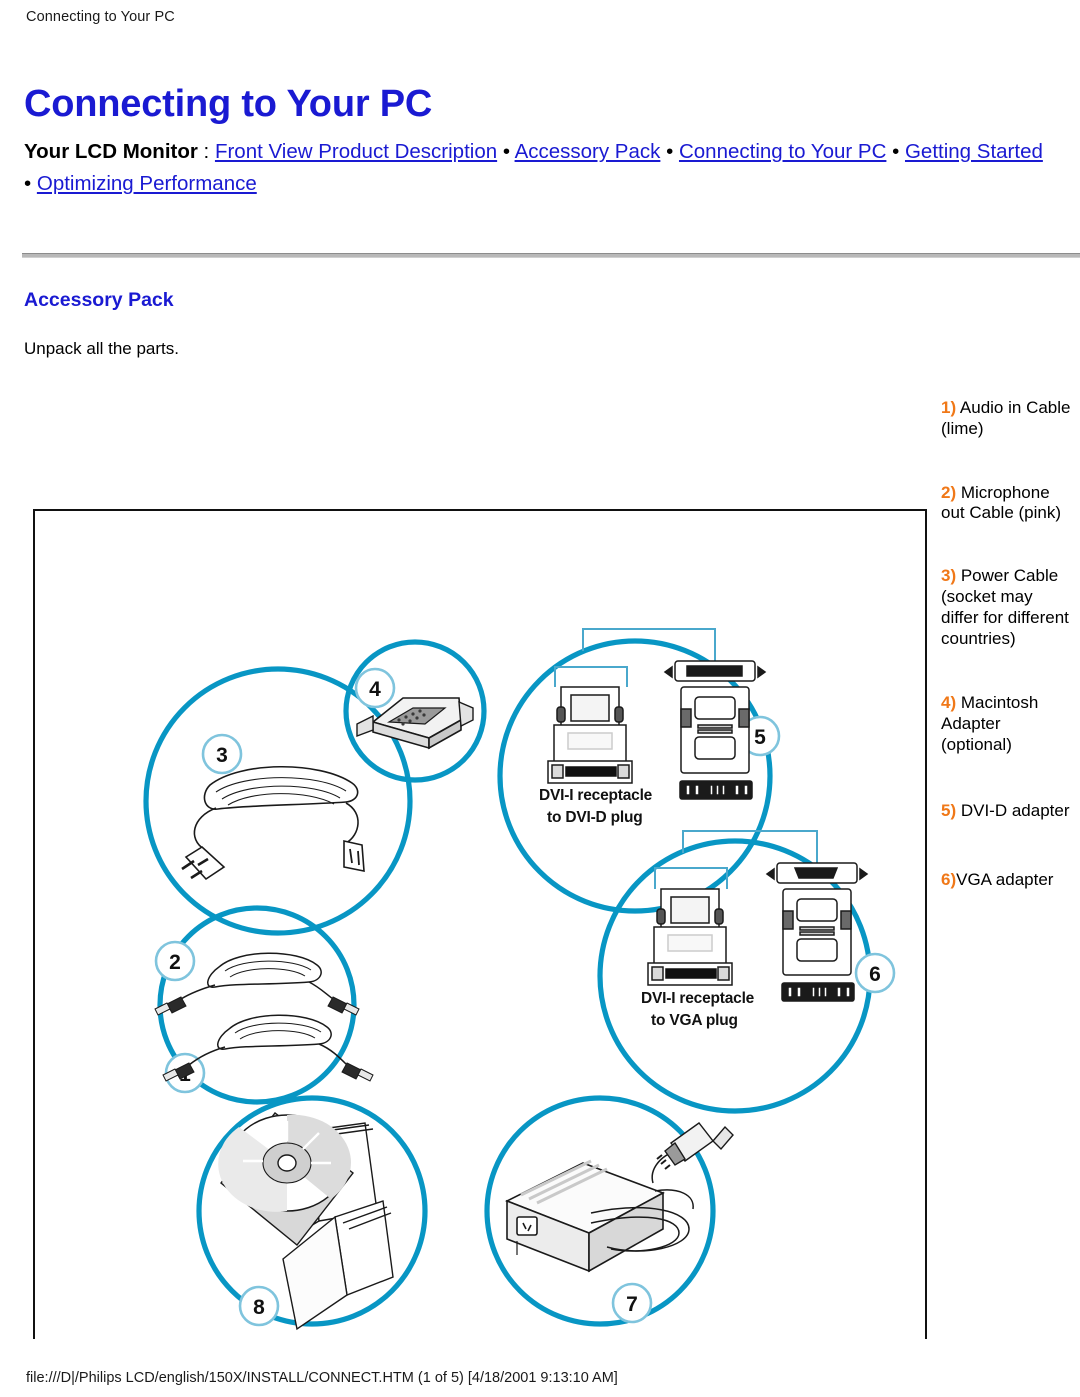 This screenshot has height=1397, width=1080. Describe the element at coordinates (273, 823) in the screenshot. I see `illustration-power-cable` at that location.